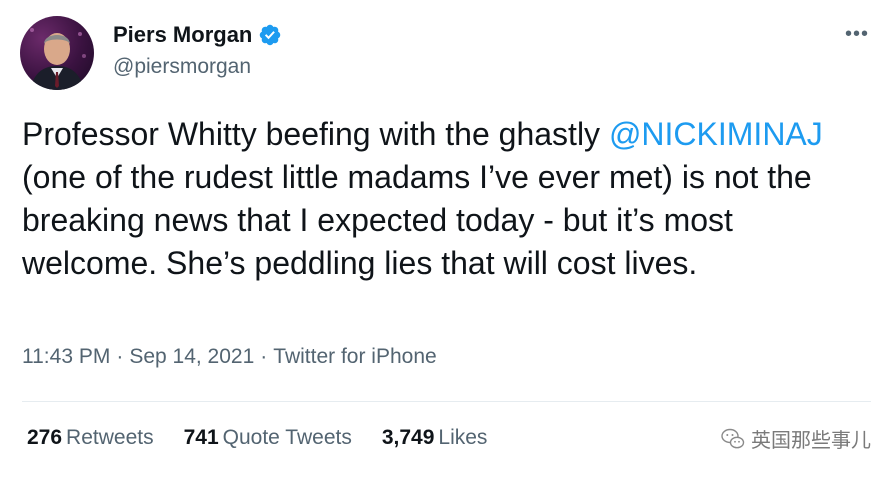 Image resolution: width=891 pixels, height=479 pixels. Describe the element at coordinates (66, 357) in the screenshot. I see `tweet-time: 11:43 PM` at that location.